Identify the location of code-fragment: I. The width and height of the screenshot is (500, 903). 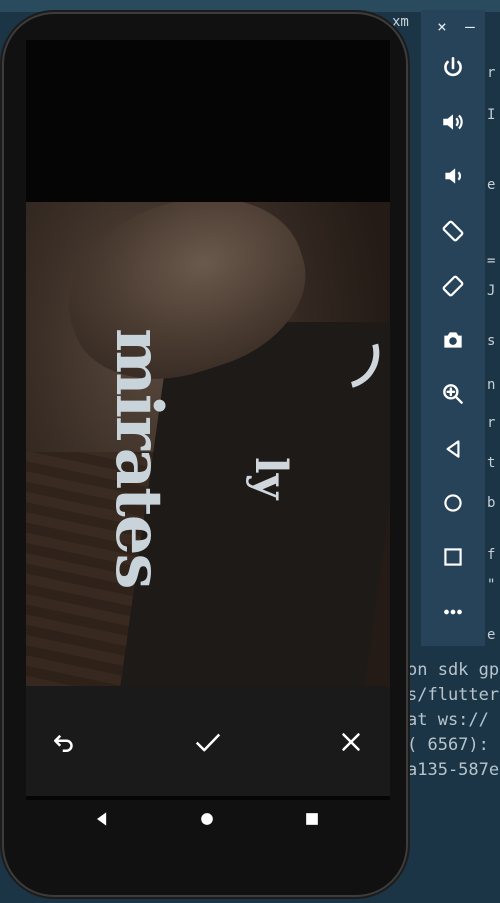
(491, 115).